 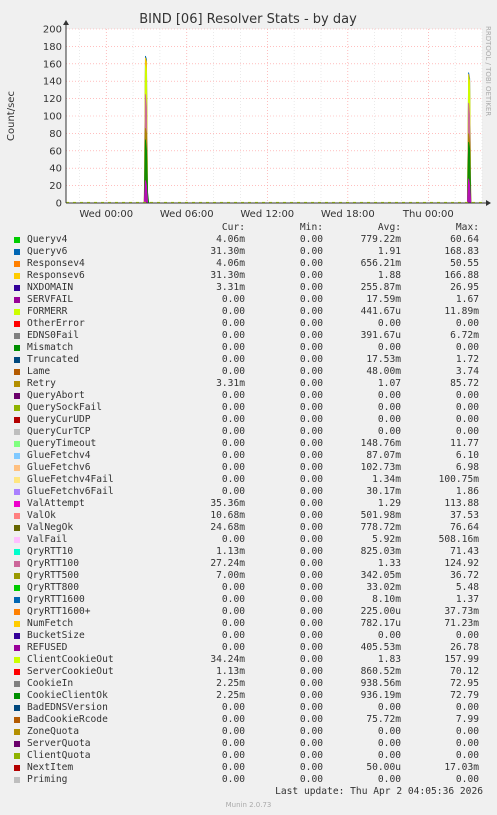 What do you see at coordinates (348, 214) in the screenshot?
I see `x-tick-label: Wed 18:00` at bounding box center [348, 214].